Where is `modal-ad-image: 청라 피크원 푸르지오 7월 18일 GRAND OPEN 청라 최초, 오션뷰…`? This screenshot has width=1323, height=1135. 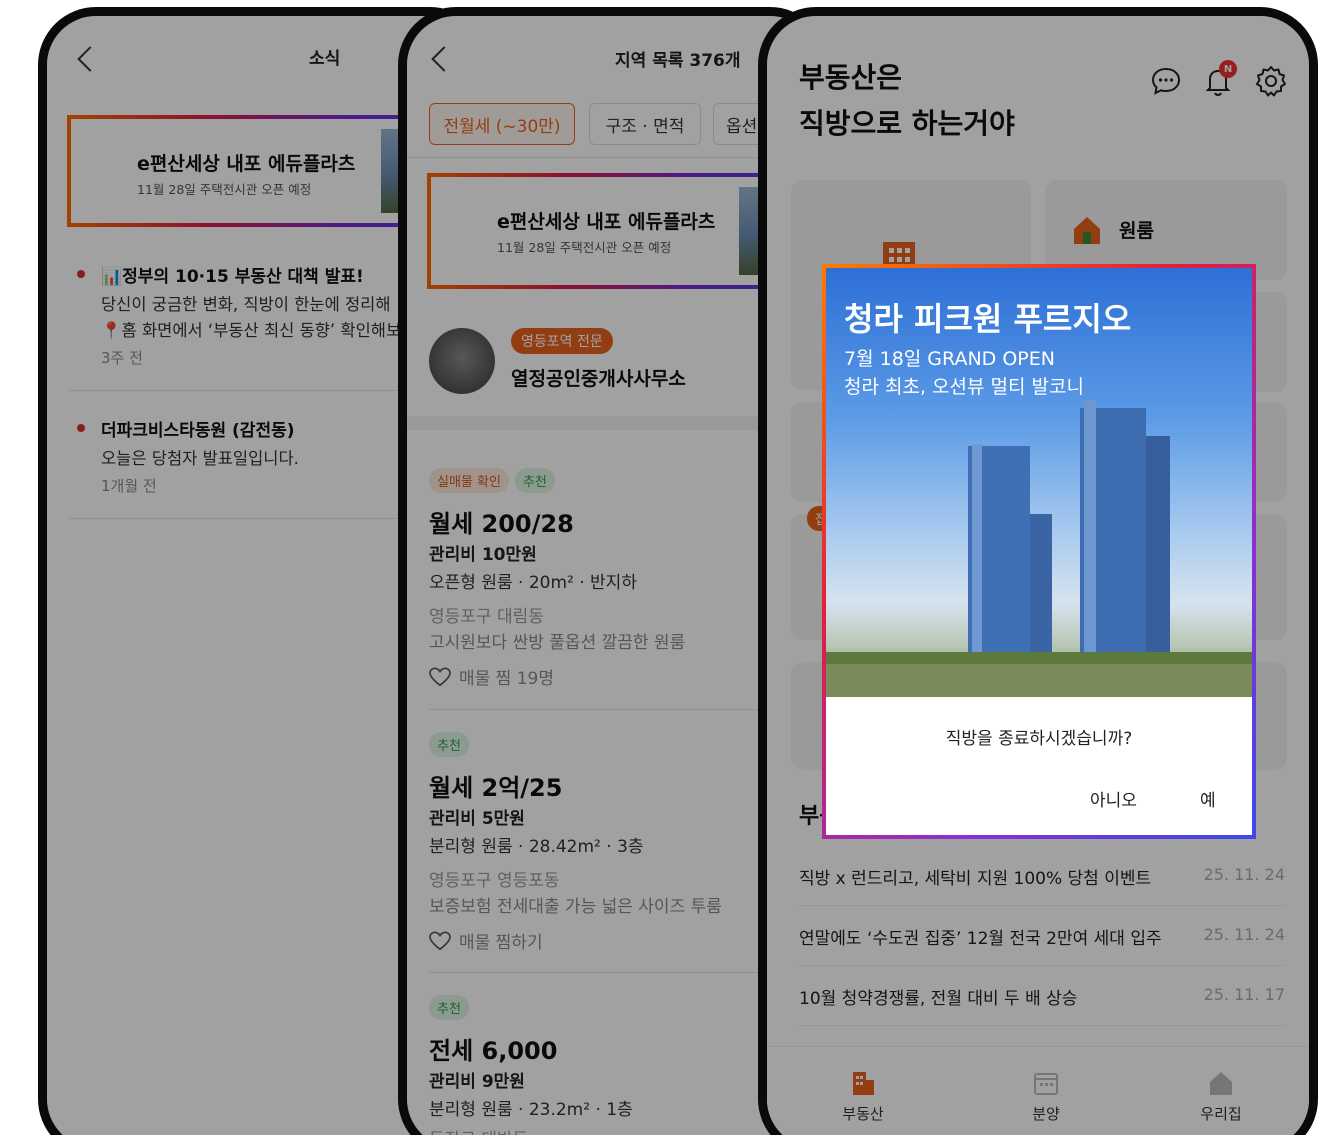
modal-ad-image: 청라 피크원 푸르지오 7월 18일 GRAND OPEN 청라 최초, 오션뷰… is located at coordinates (1039, 482).